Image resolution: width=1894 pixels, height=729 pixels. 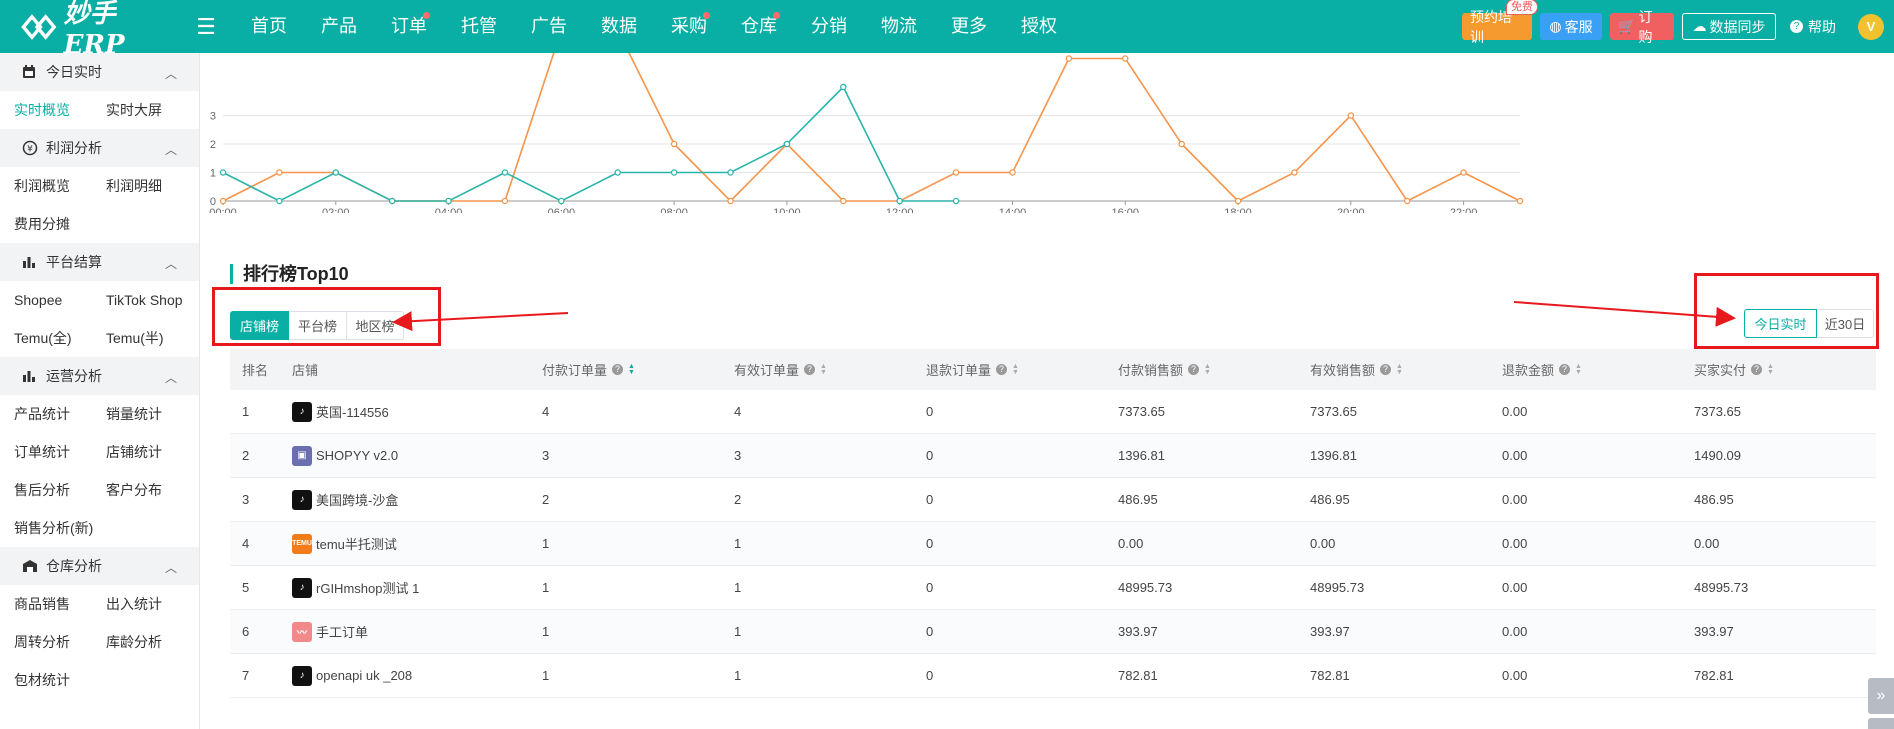 I want to click on sidebar-group-4: 仓库分析 ︿, so click(x=99, y=566).